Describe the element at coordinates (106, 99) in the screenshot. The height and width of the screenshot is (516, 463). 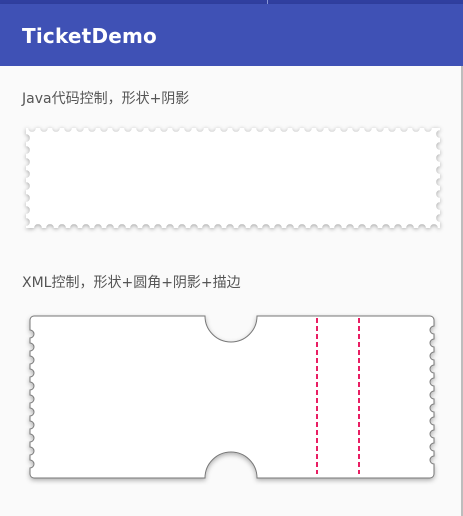
I see `section-label-java: Java代码控制，形状+阴影` at that location.